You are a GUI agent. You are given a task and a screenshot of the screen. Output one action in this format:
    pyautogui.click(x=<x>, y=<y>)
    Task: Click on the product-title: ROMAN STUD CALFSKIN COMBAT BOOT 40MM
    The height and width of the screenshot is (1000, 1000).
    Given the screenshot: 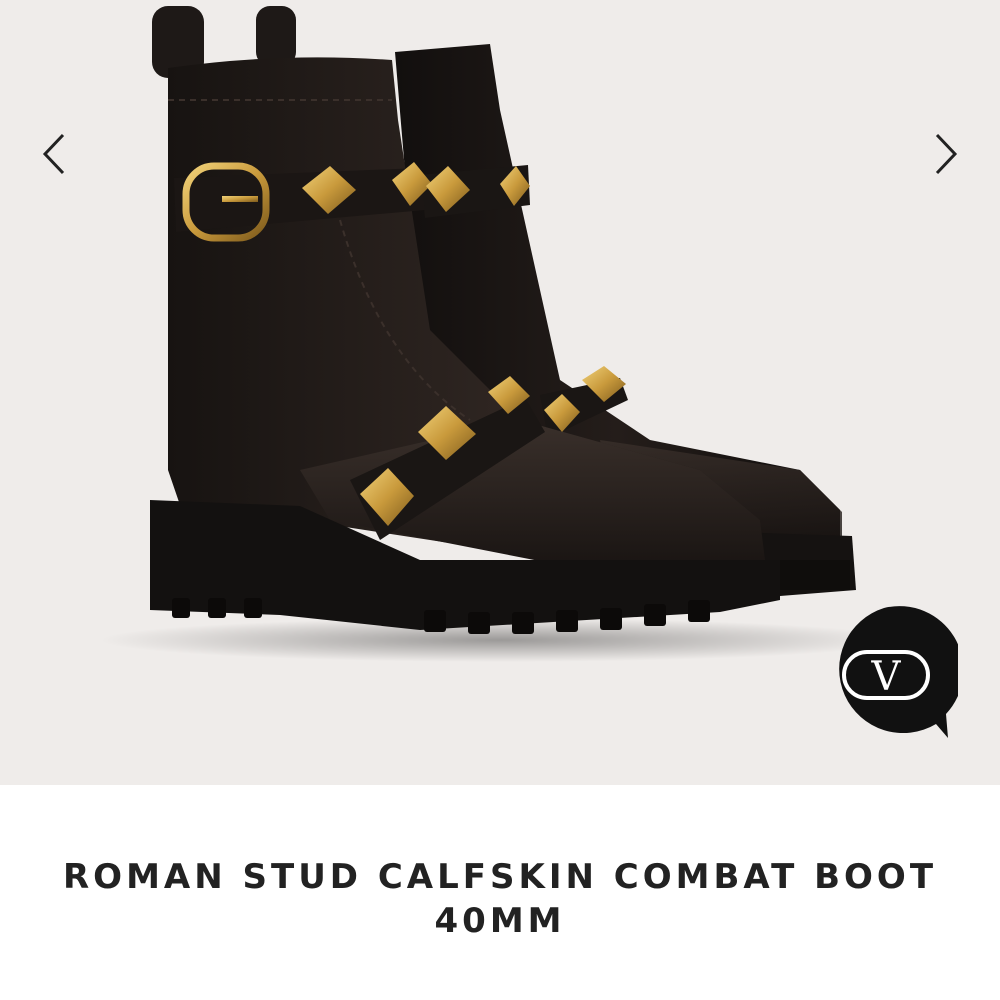 What is the action you would take?
    pyautogui.click(x=500, y=899)
    